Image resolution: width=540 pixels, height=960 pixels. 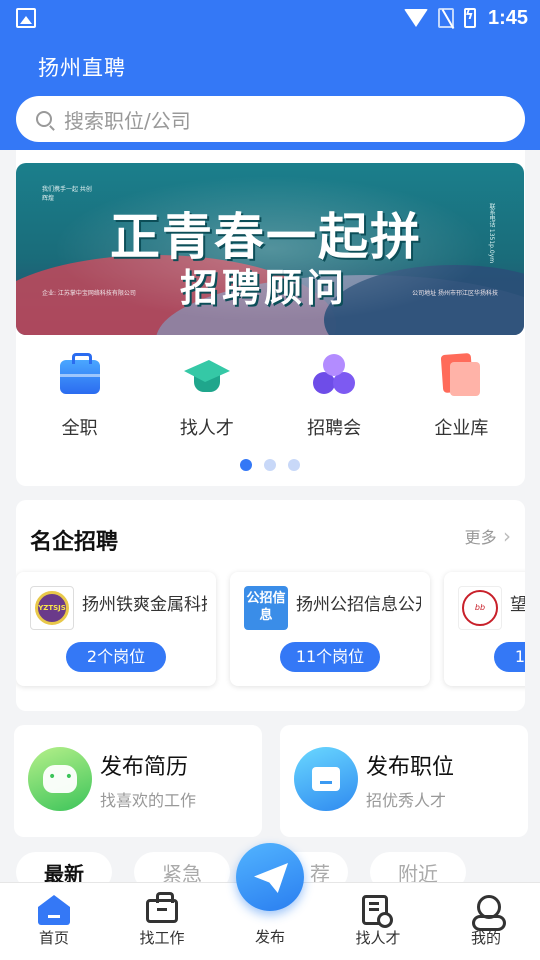 I want to click on category-grid: 全职 找人才 招聘会 企业库, so click(x=270, y=402).